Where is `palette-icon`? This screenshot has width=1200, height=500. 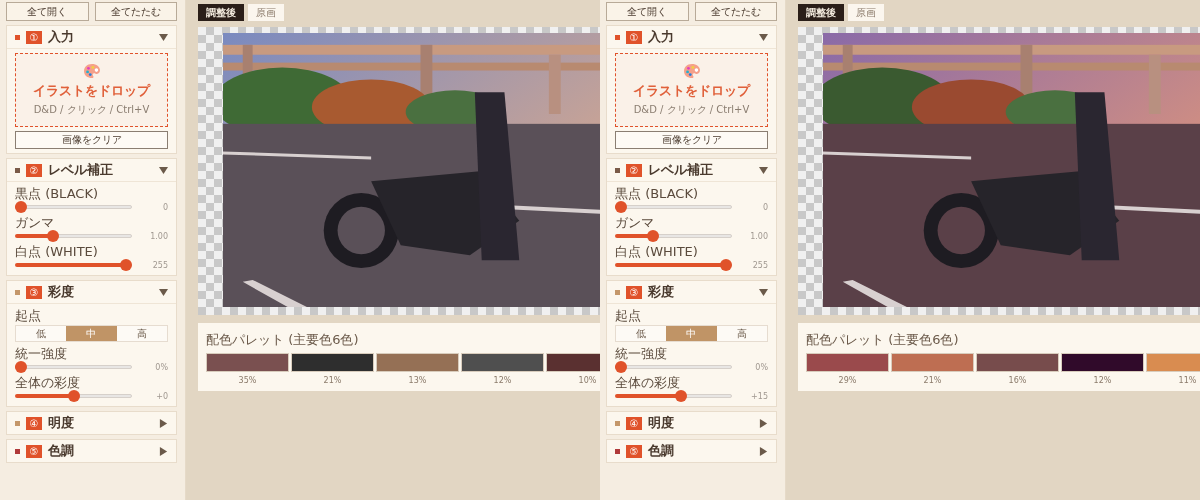 palette-icon is located at coordinates (691, 71).